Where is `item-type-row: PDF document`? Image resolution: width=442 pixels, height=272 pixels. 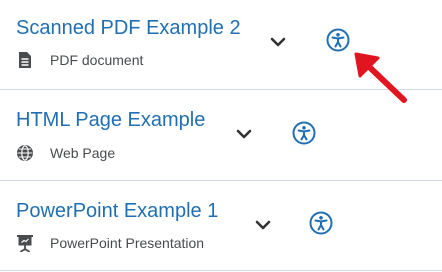 item-type-row: PDF document is located at coordinates (79, 60).